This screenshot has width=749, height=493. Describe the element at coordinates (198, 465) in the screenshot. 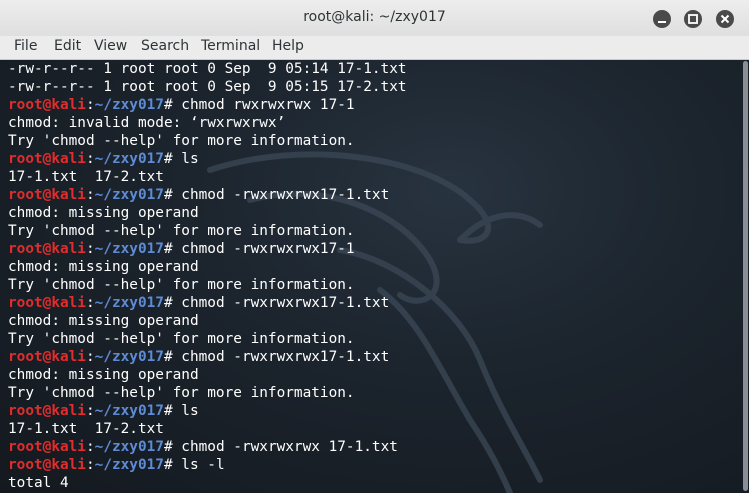

I see `command-text: ls -l` at that location.